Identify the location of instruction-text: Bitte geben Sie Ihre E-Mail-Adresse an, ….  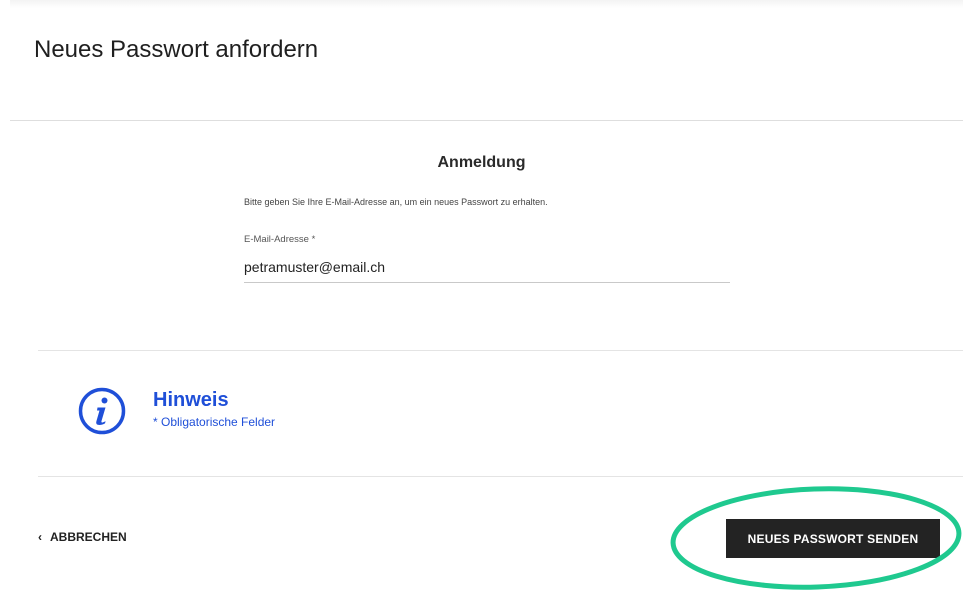
(396, 202).